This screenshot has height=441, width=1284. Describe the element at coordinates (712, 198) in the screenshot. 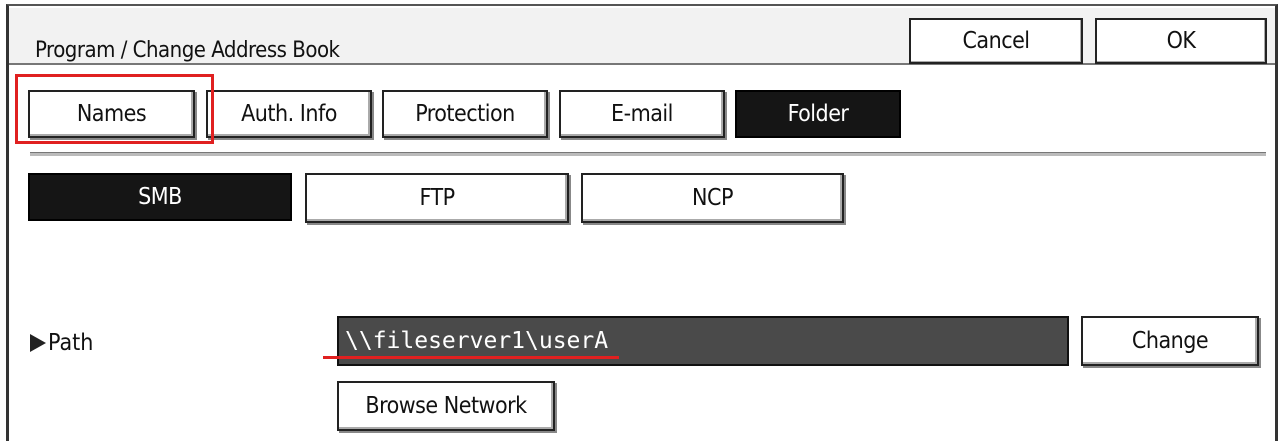

I see `protocol-ncp-button: NCP` at that location.